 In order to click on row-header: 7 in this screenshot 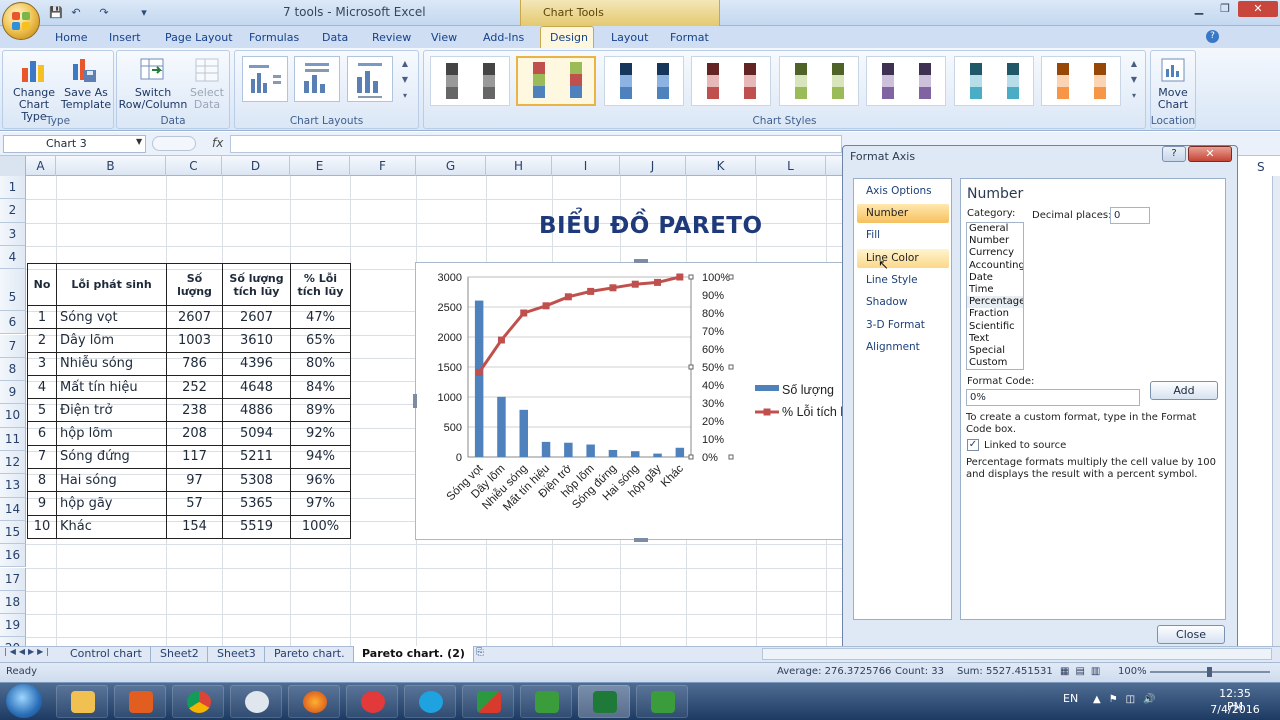, I will do `click(13, 346)`.